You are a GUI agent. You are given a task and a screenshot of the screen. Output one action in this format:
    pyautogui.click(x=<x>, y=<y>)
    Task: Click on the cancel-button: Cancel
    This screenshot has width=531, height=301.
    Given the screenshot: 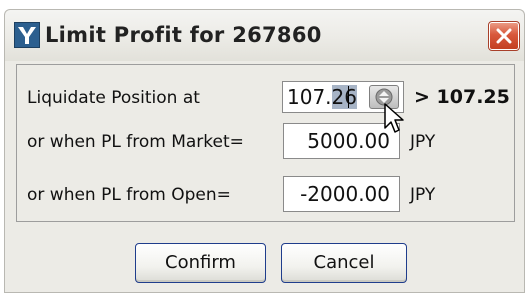 What is the action you would take?
    pyautogui.click(x=344, y=263)
    